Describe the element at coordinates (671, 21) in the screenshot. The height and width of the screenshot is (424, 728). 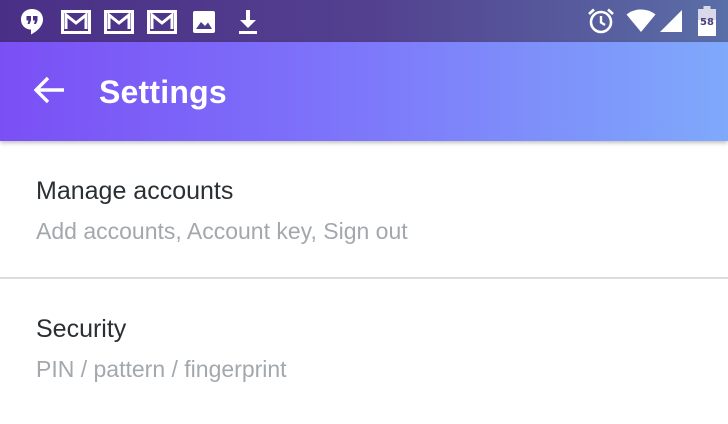
I see `cell-signal-icon` at that location.